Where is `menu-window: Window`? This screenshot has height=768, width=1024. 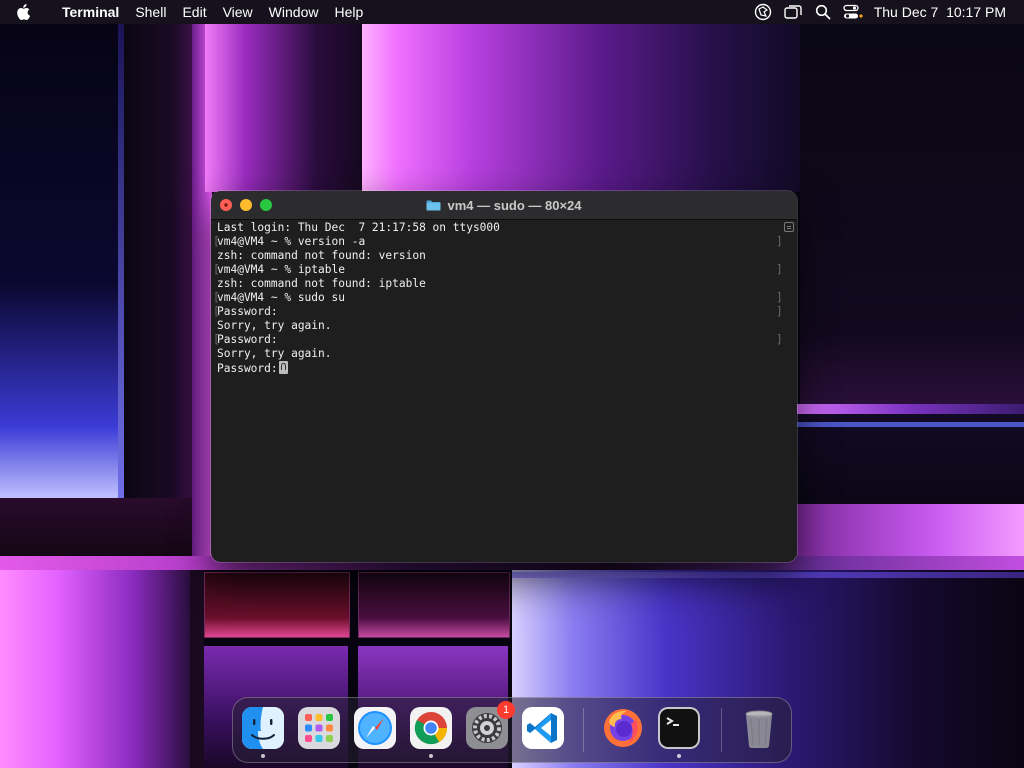
menu-window: Window is located at coordinates (294, 12).